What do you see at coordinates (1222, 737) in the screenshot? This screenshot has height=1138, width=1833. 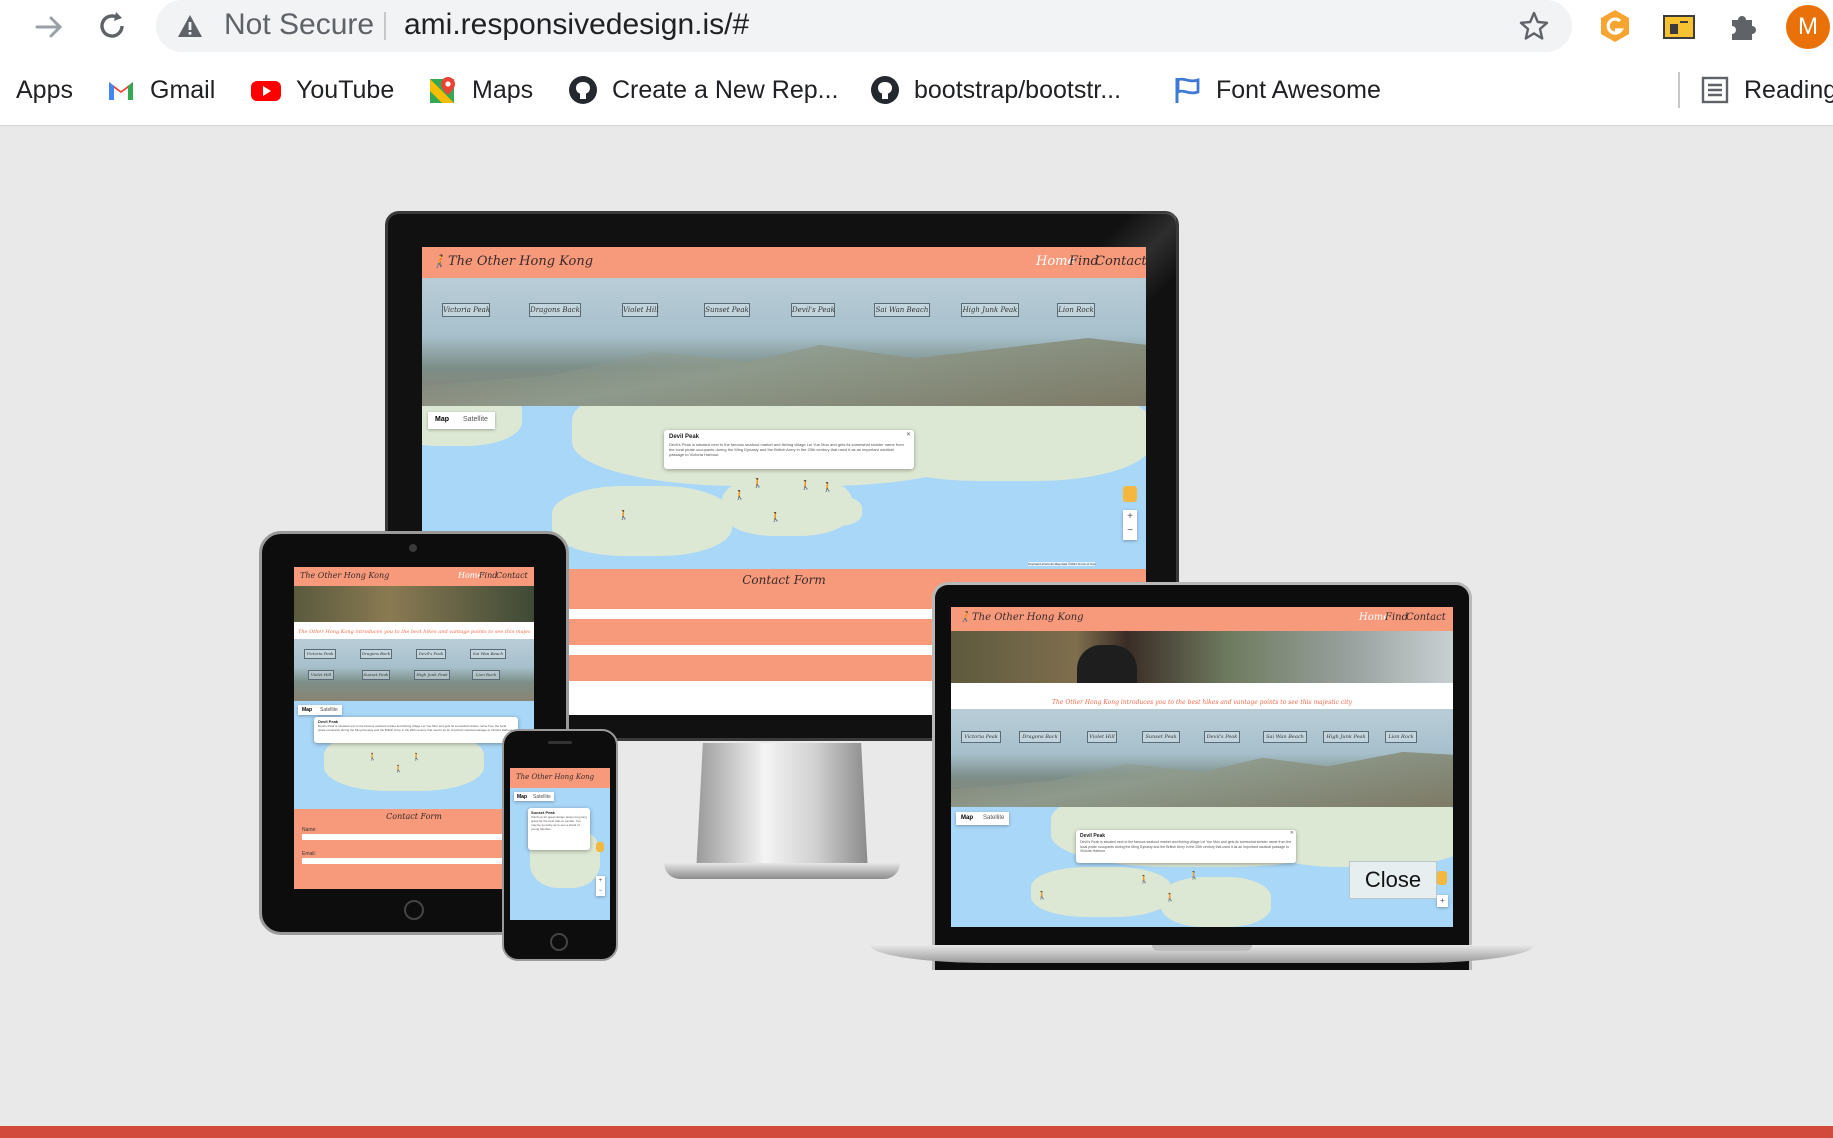 I see `laptop-peak: Devil's Peak` at bounding box center [1222, 737].